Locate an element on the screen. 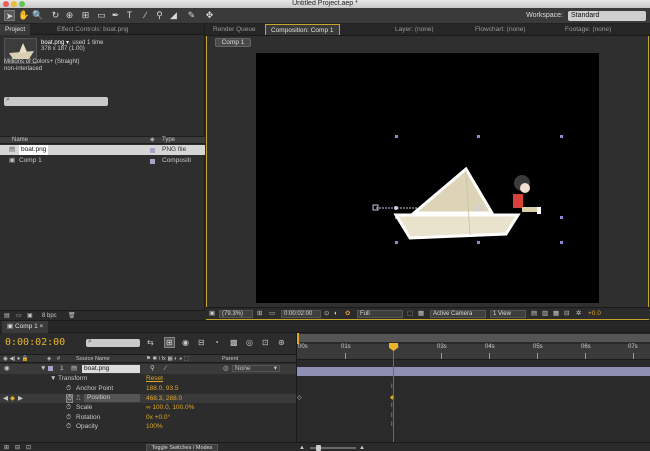 The height and width of the screenshot is (451, 650). channel-icon: ✿ is located at coordinates (347, 313).